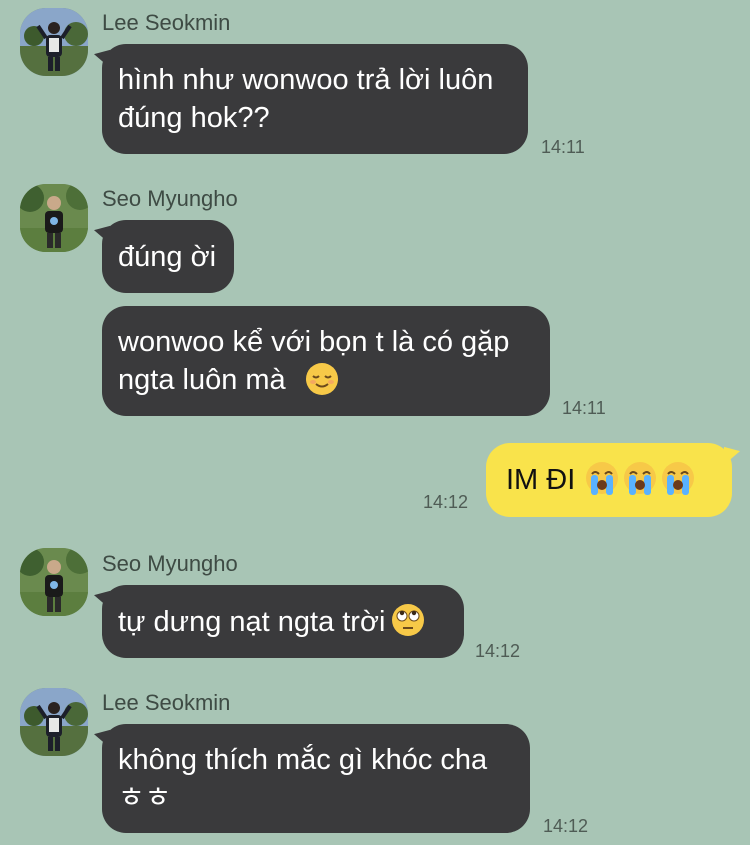  Describe the element at coordinates (306, 99) in the screenshot. I see `message-text: hình như wonwoo trả lời luôn đúng hok??` at that location.